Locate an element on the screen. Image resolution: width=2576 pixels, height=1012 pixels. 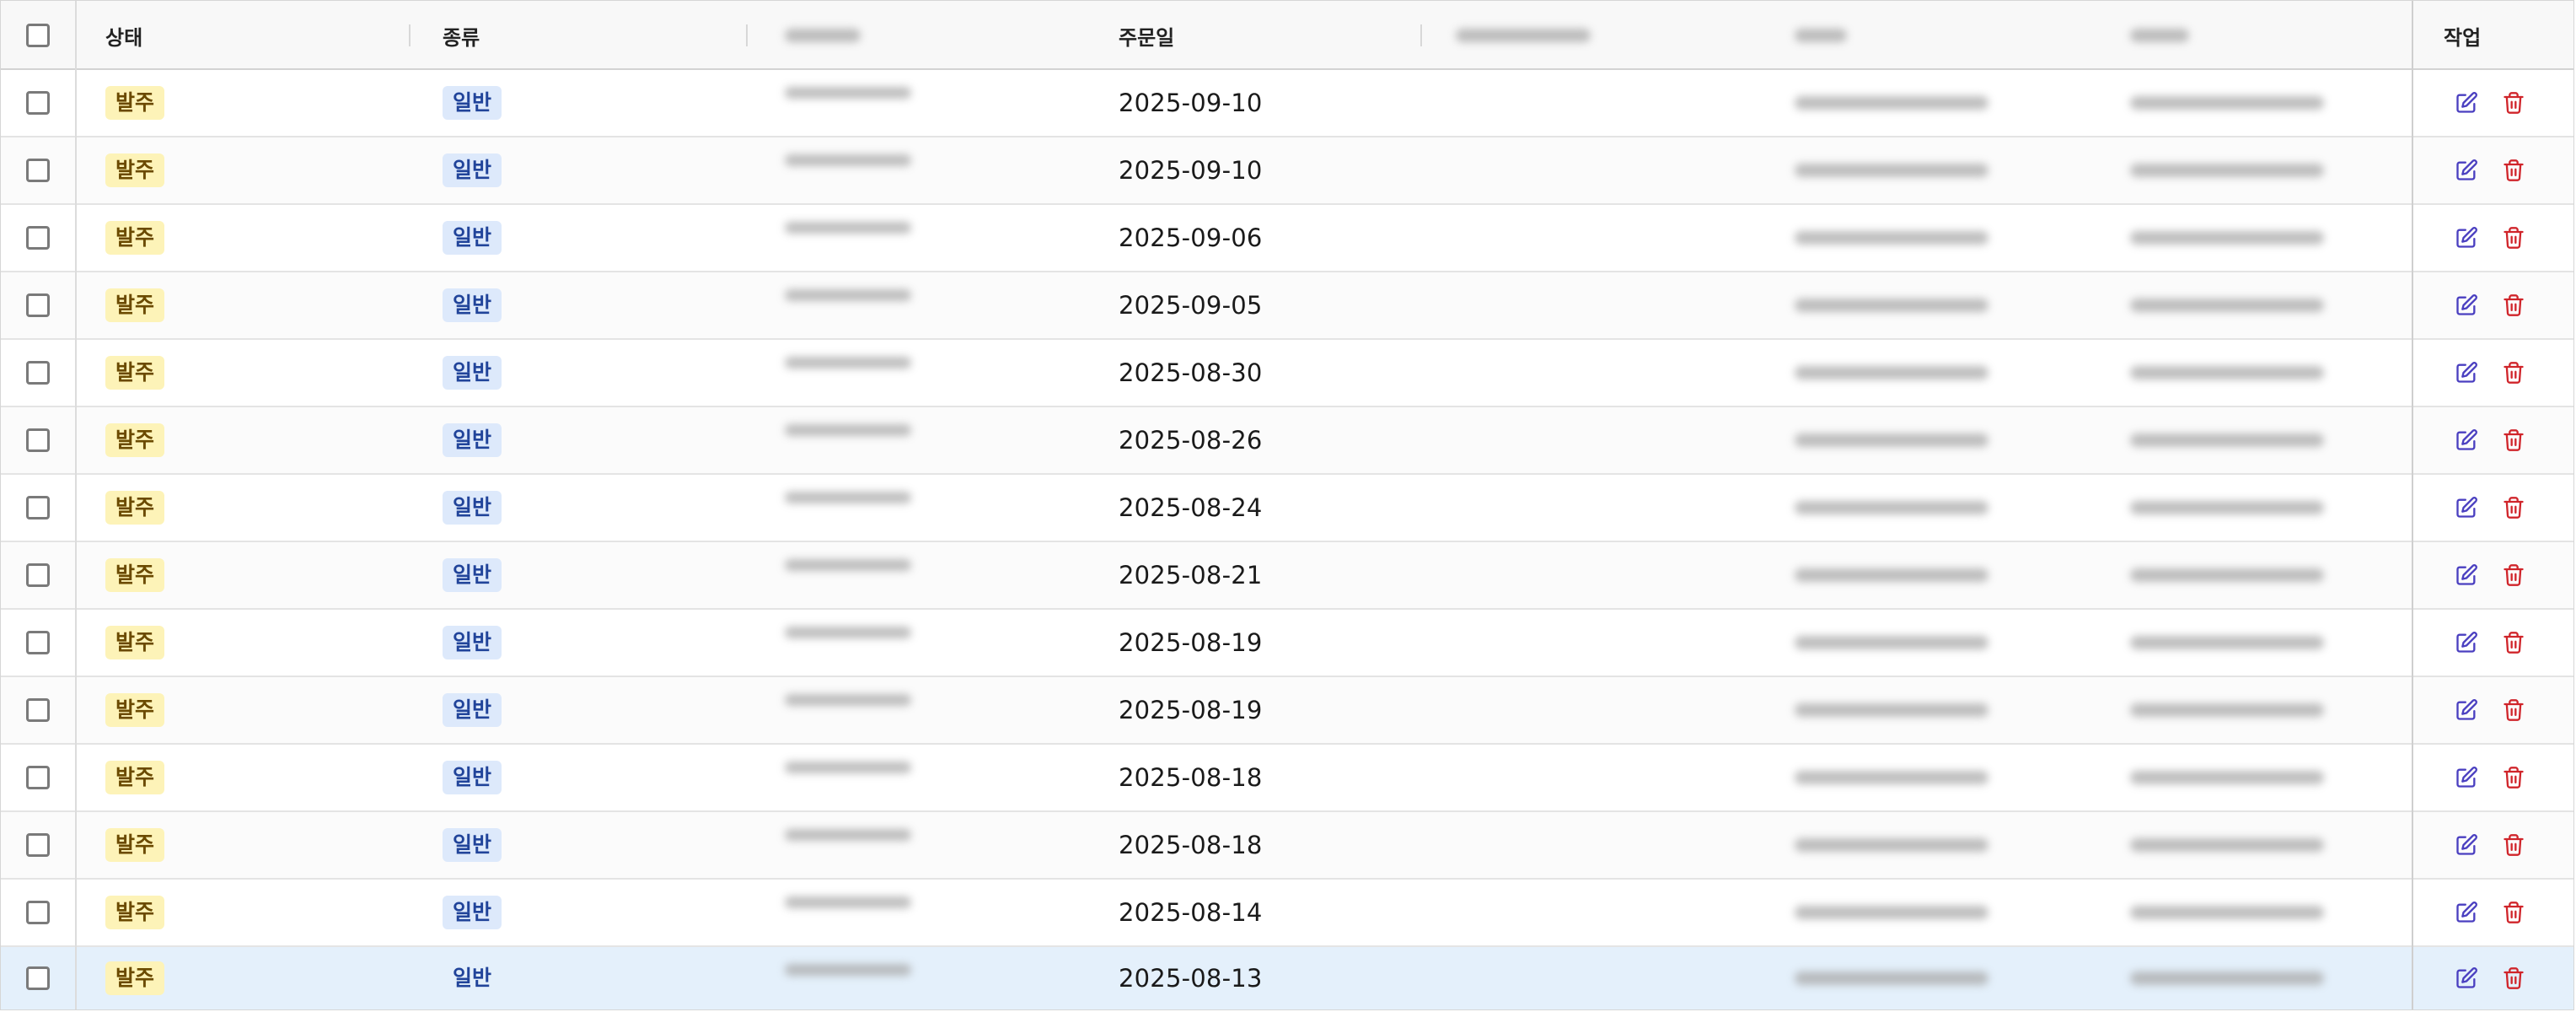
select-all-checkbox is located at coordinates (38, 36).